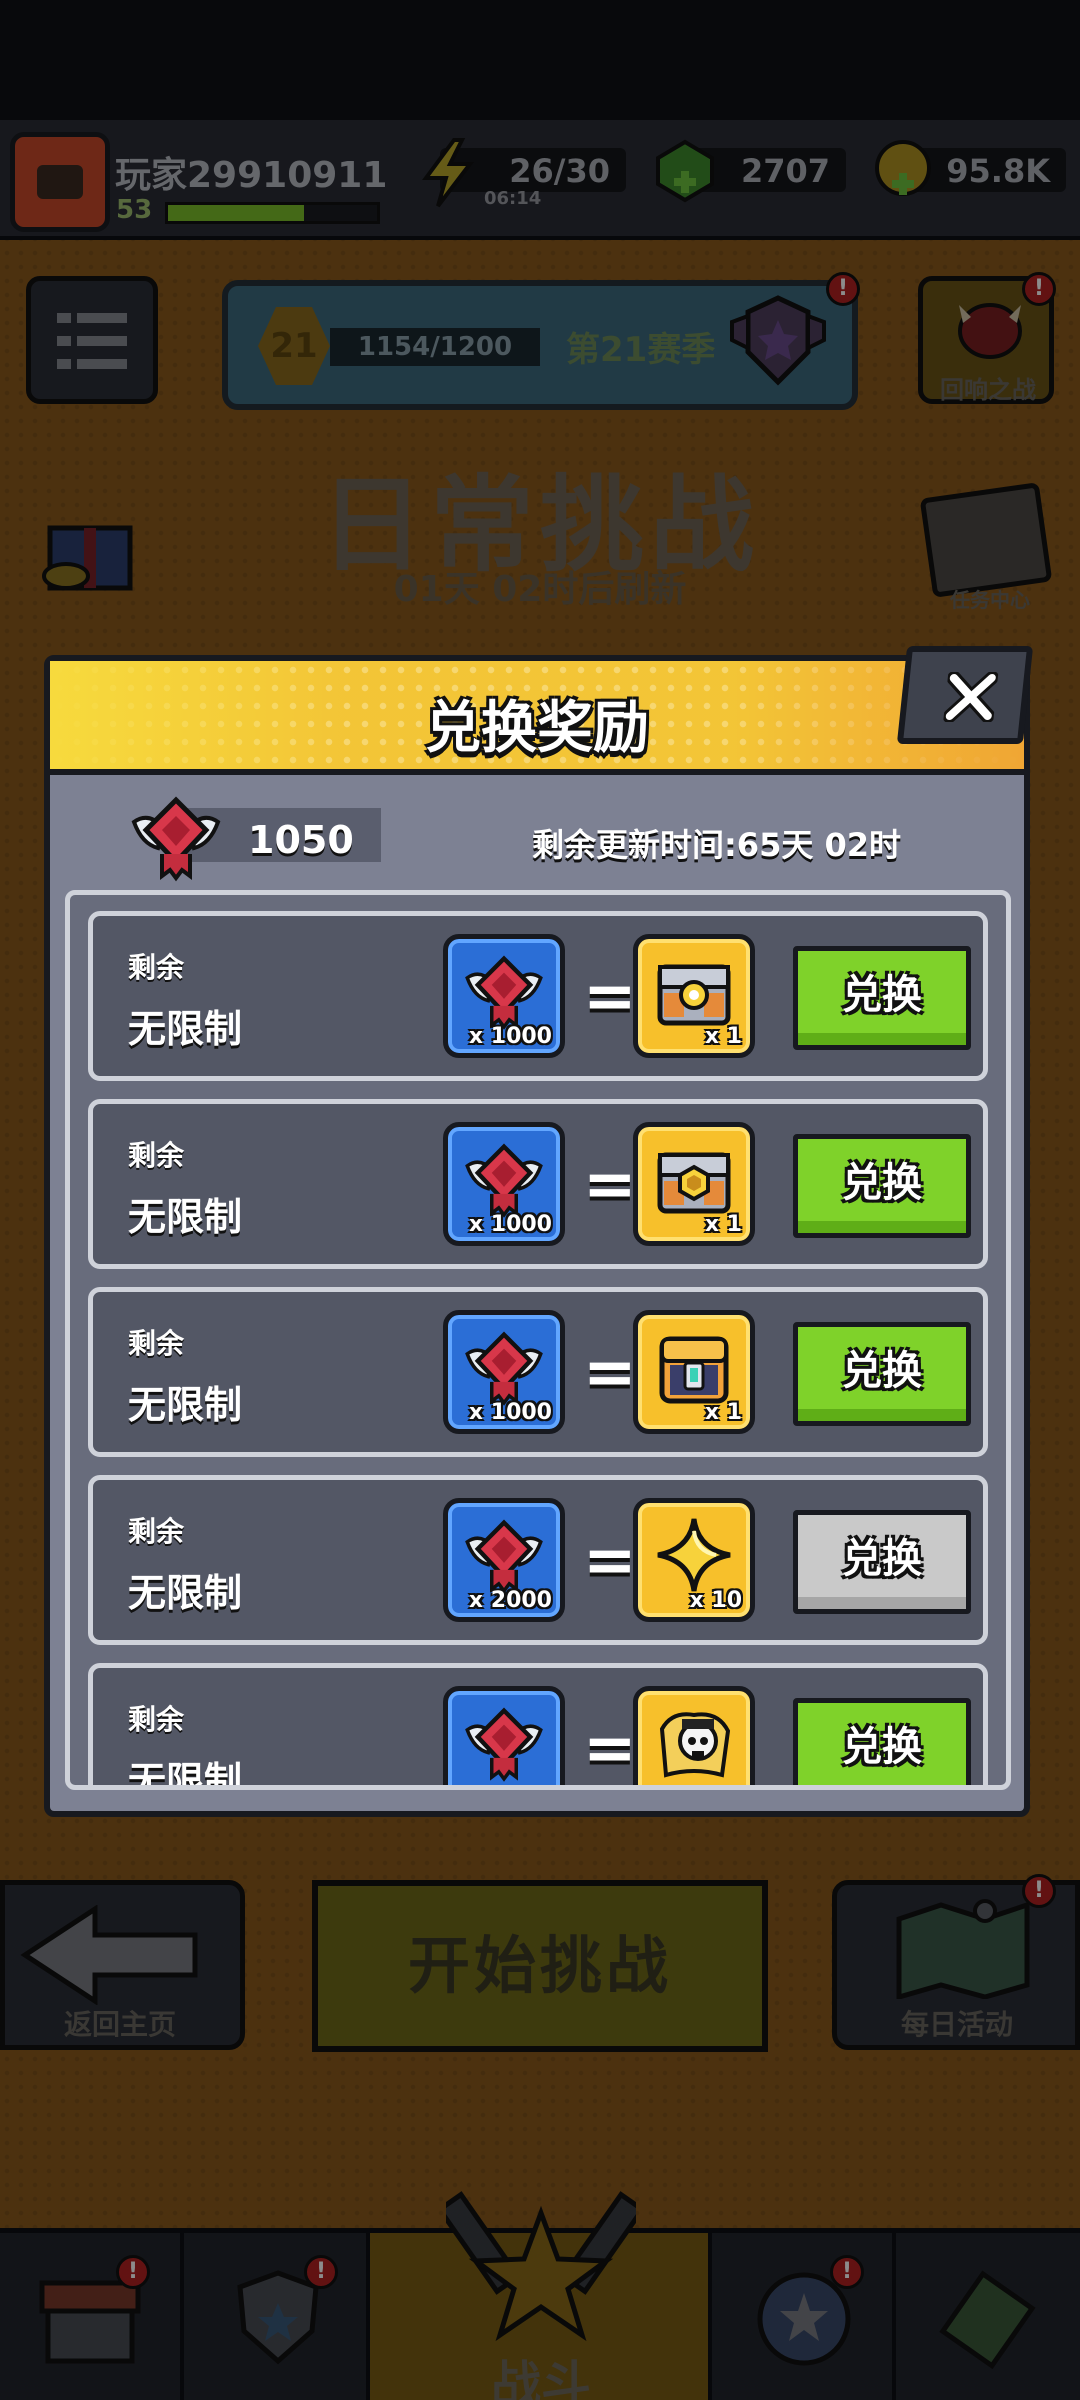 The width and height of the screenshot is (1080, 2400). I want to click on tab-equipment: !, so click(277, 2316).